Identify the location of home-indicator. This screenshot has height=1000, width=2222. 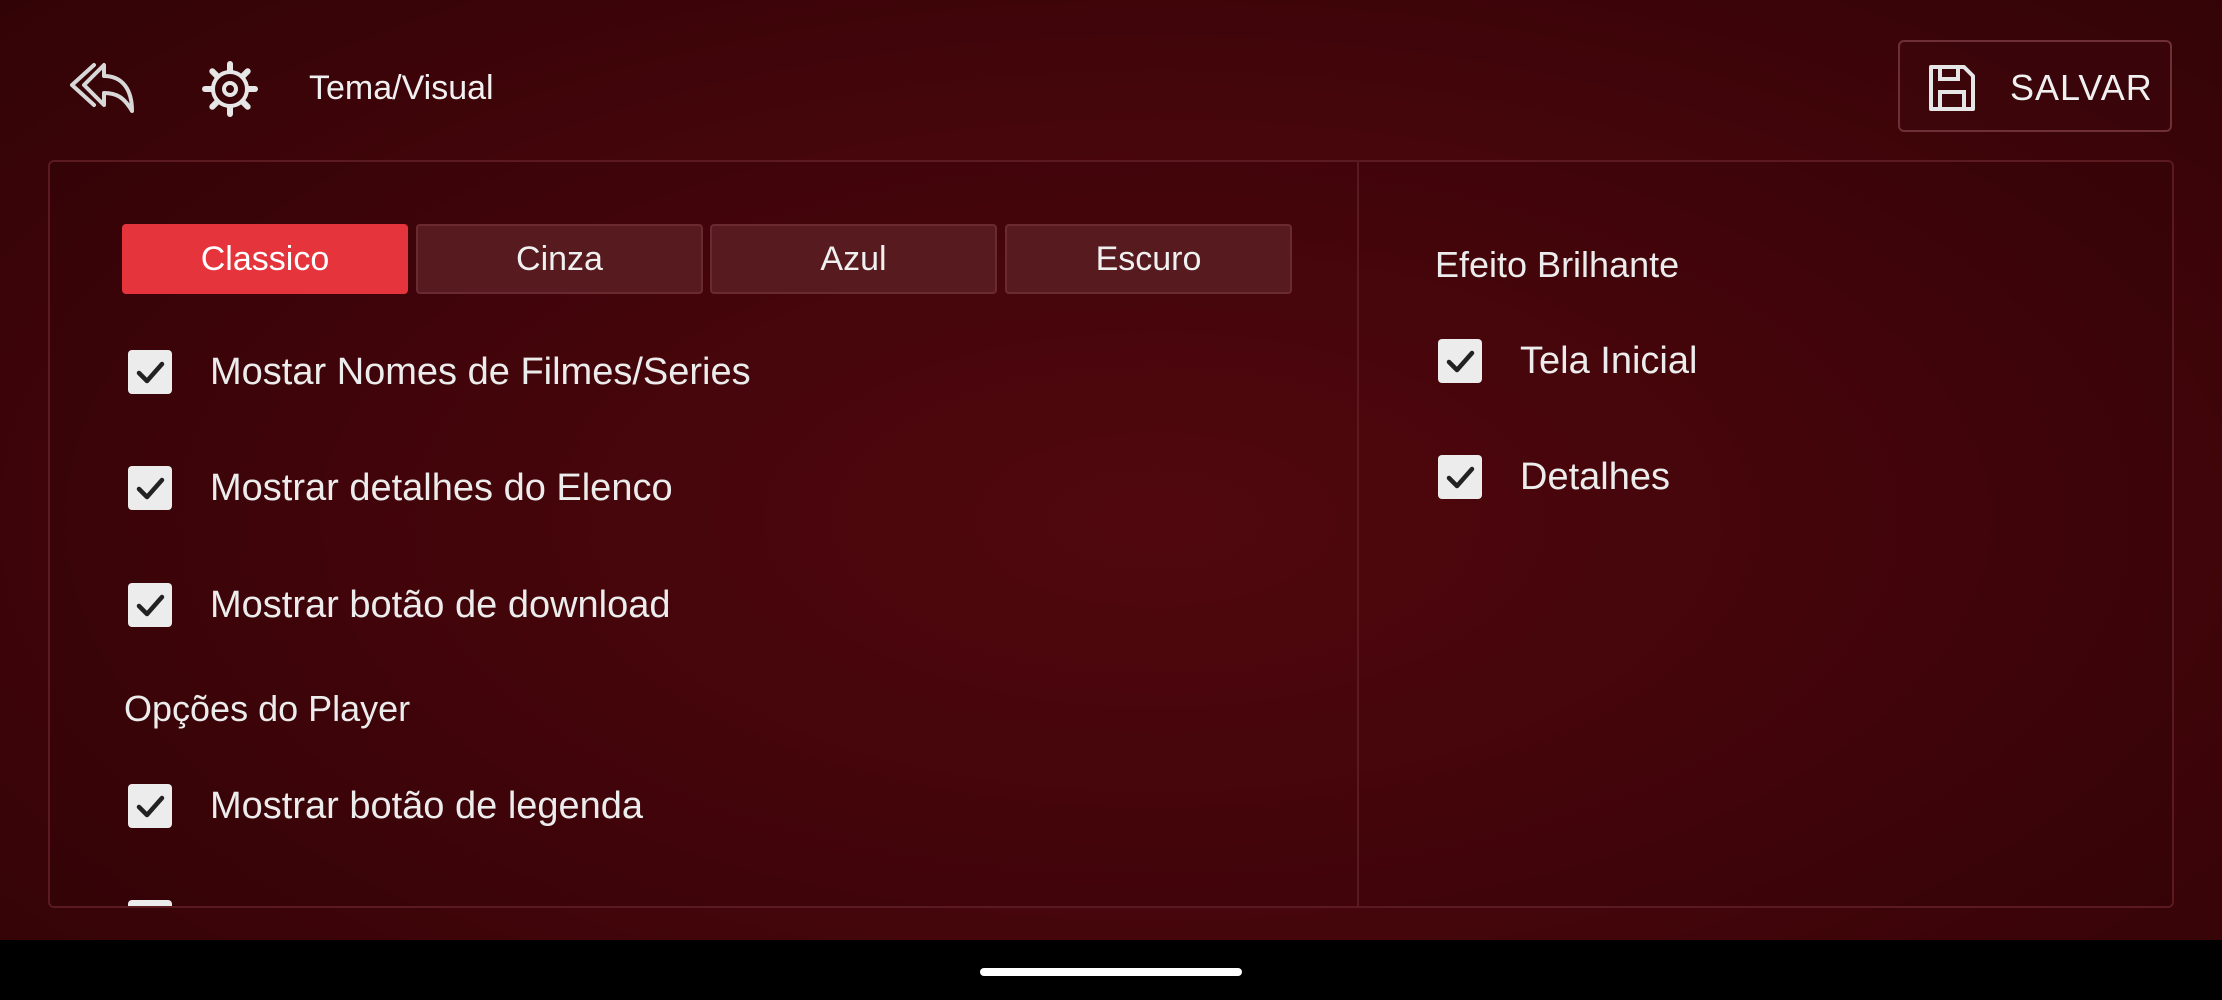
(1111, 972).